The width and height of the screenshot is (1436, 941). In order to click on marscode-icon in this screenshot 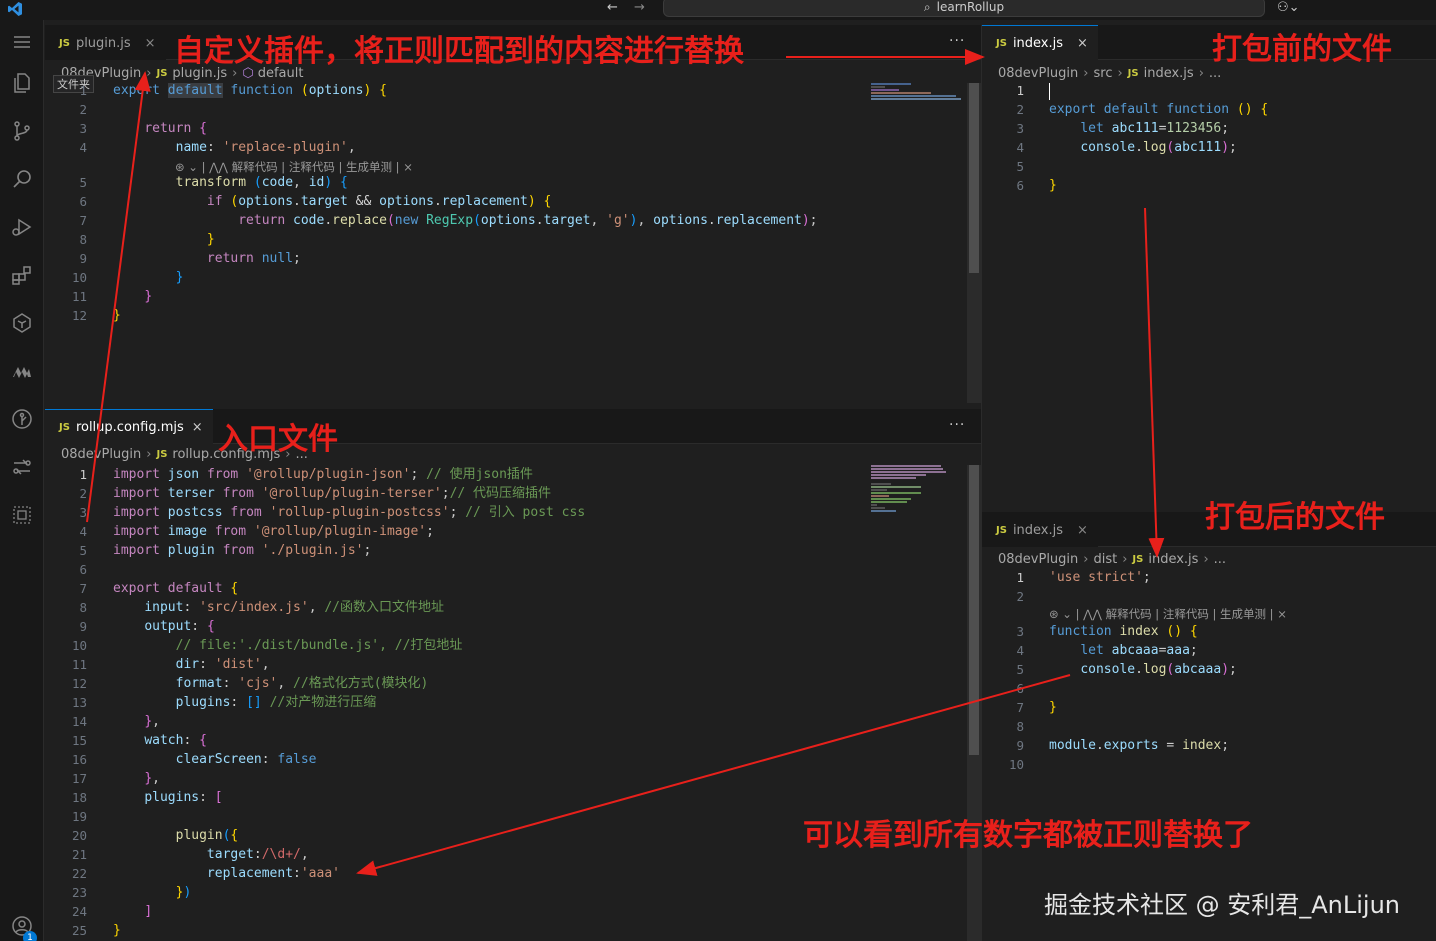, I will do `click(22, 371)`.